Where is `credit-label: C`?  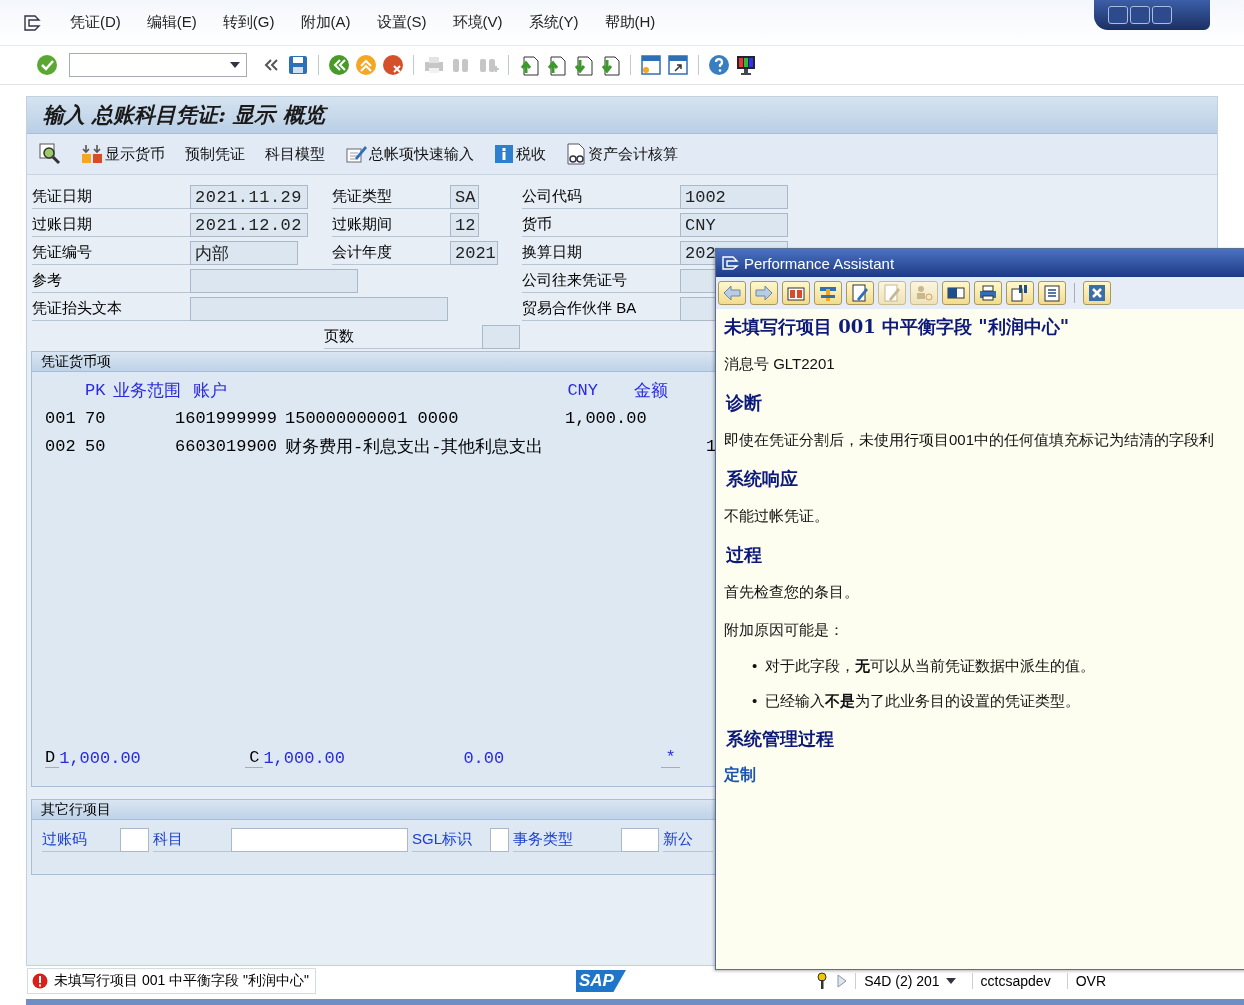
credit-label: C is located at coordinates (254, 758).